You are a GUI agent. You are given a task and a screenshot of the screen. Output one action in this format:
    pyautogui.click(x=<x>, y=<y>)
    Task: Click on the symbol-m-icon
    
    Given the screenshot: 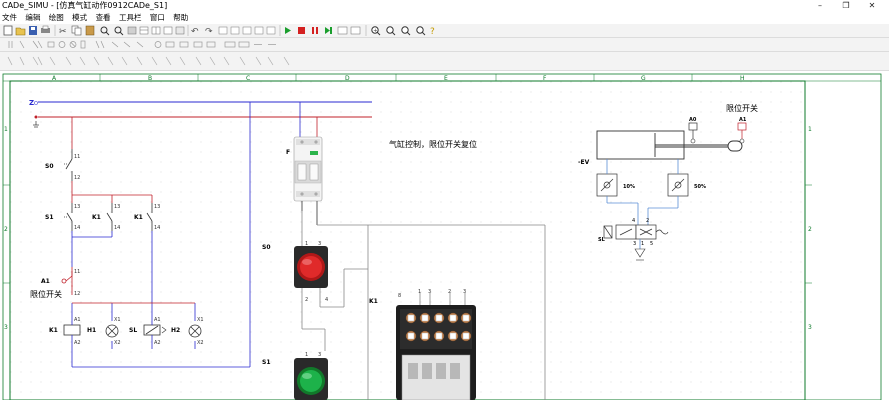 What is the action you would take?
    pyautogui.click(x=182, y=61)
    